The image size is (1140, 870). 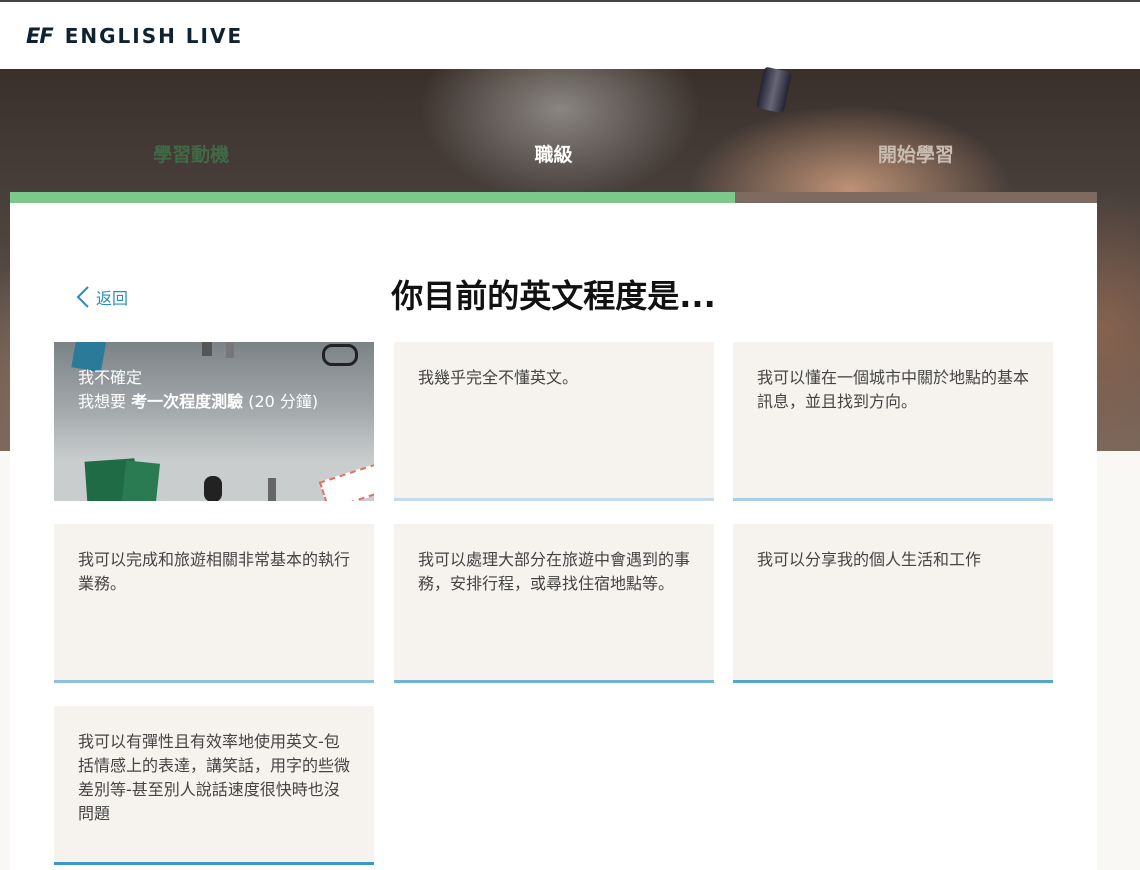 I want to click on level-option-text: 我可以處理大部分在旅遊中會遇到的事務，安排行程，或尋找住宿地點等。, so click(x=554, y=571).